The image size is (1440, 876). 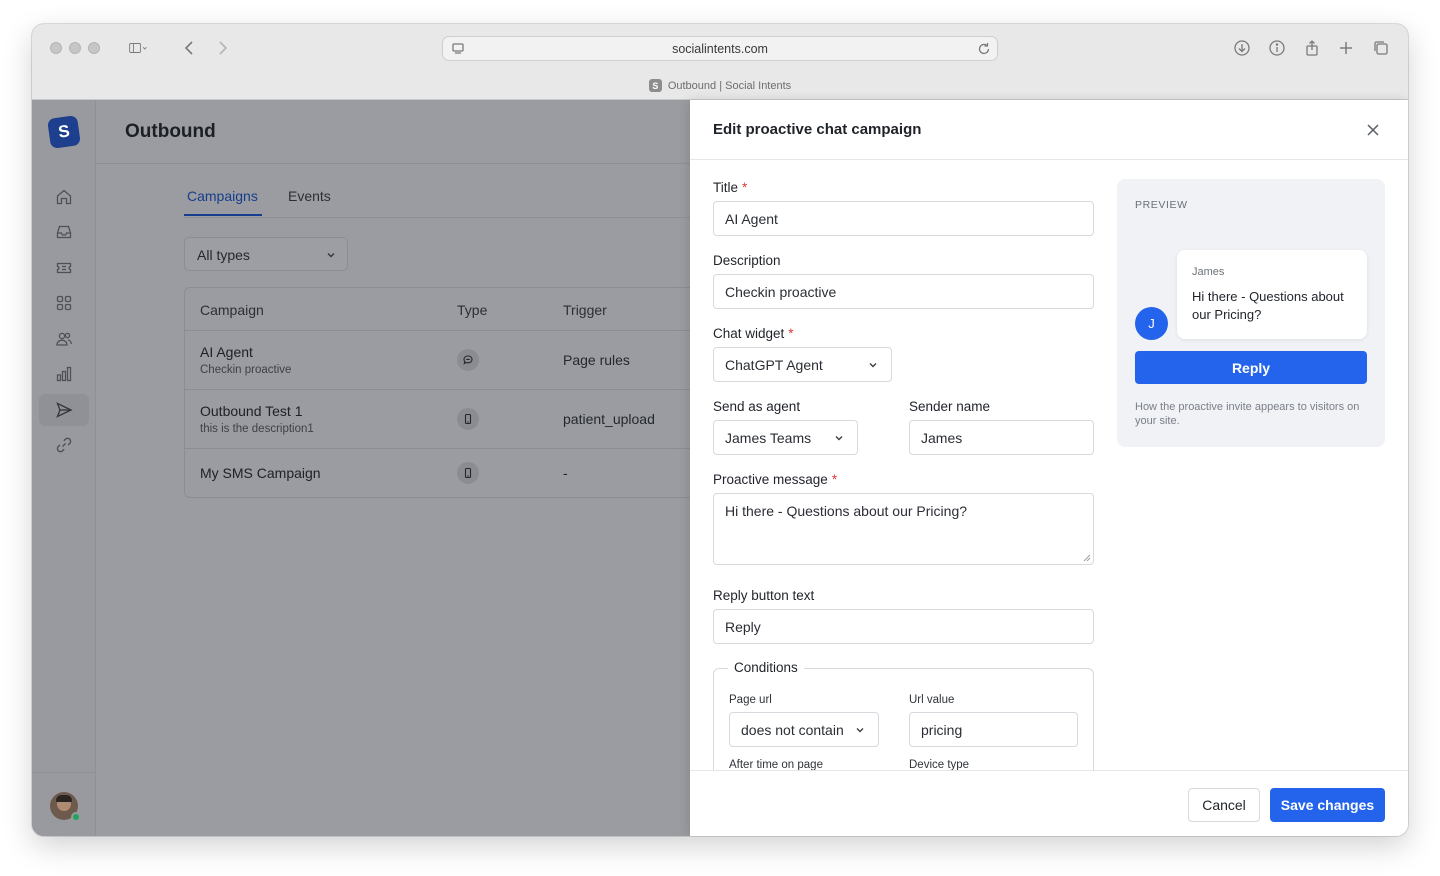 I want to click on home-icon, so click(x=64, y=197).